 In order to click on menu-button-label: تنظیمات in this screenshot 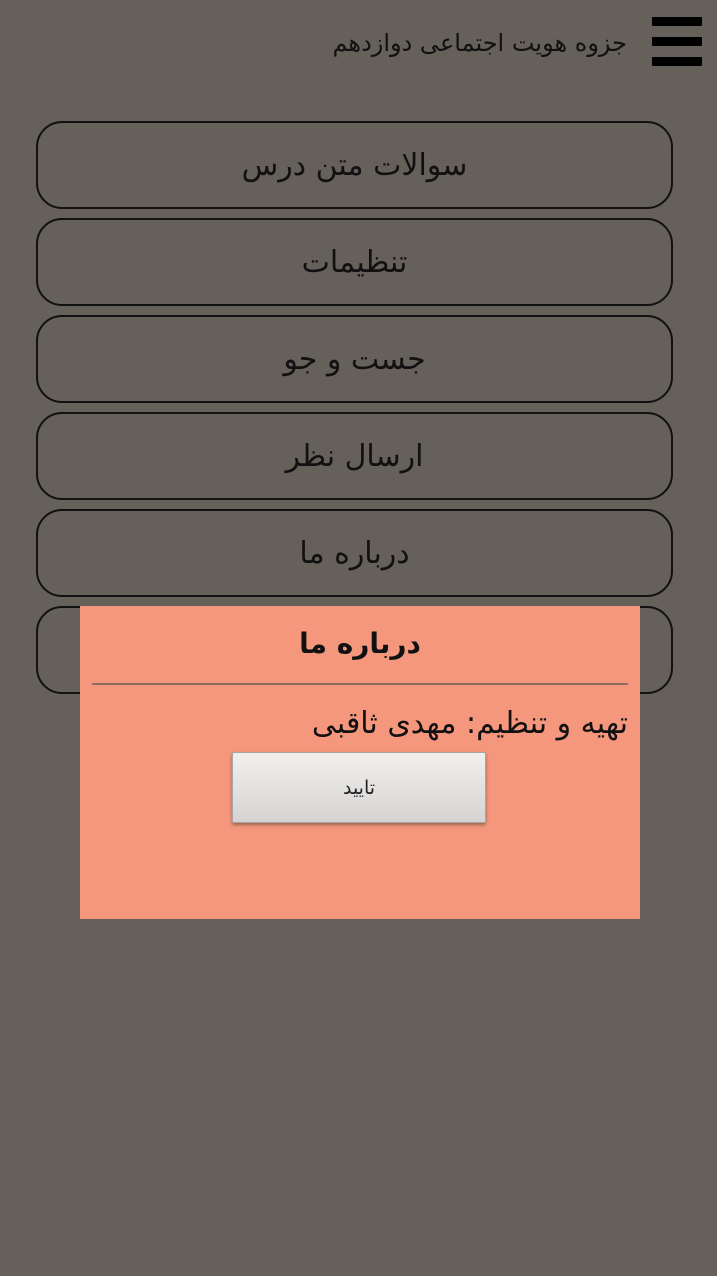, I will do `click(354, 262)`.